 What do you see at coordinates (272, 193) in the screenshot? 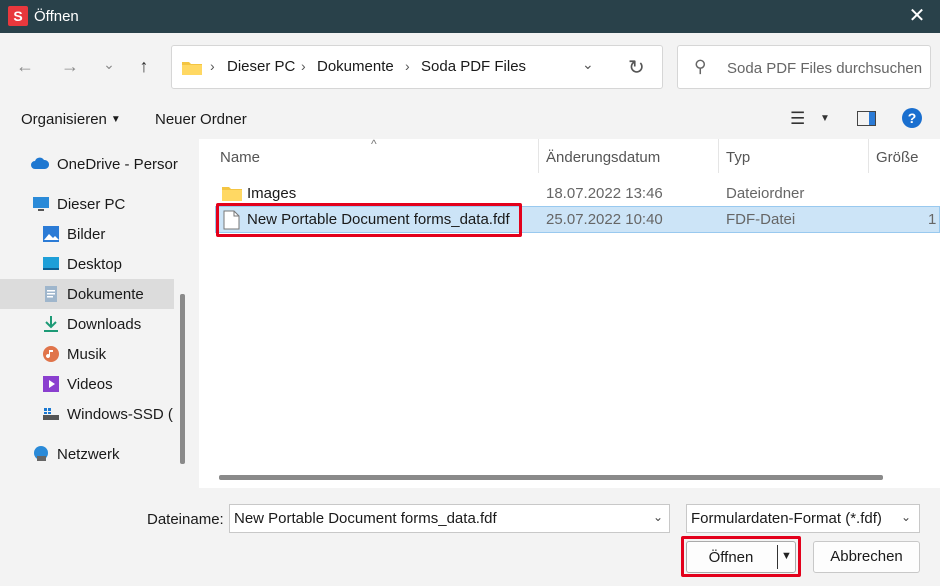
I see `file-name: Images` at bounding box center [272, 193].